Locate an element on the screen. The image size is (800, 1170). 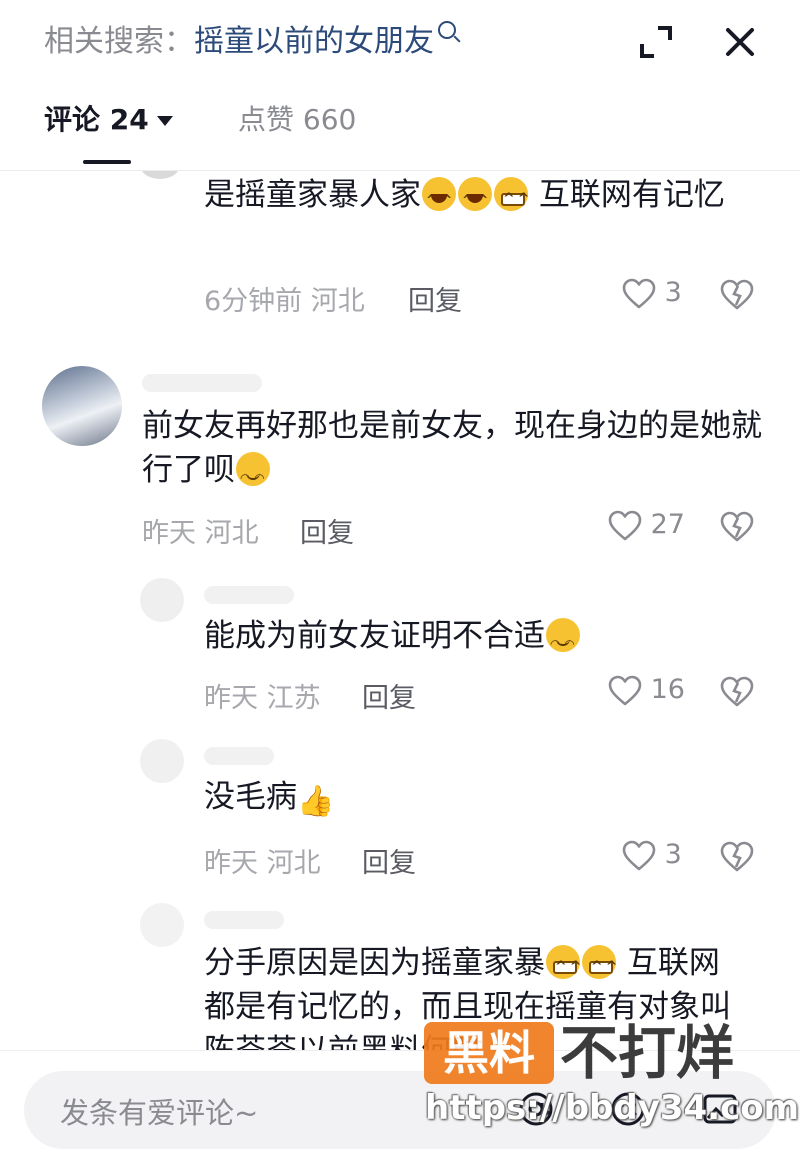
comment-item: 是摇童家暴人家 互联网有记忆 6分钟前 河北 回复 3 is located at coordinates (400, 258).